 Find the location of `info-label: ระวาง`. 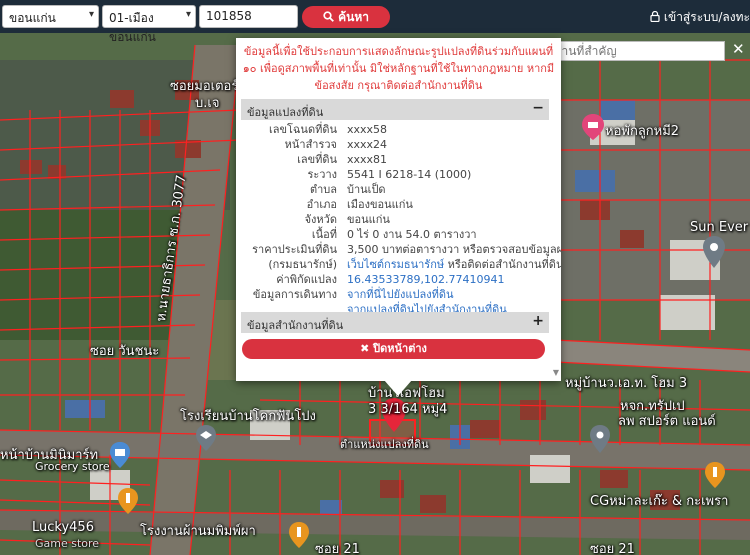

info-label: ระวาง is located at coordinates (322, 174).